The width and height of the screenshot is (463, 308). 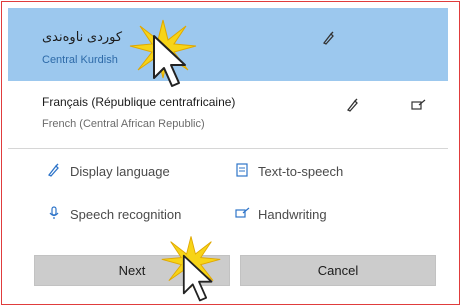 What do you see at coordinates (80, 60) in the screenshot?
I see `language-english-name: Central Kurdish` at bounding box center [80, 60].